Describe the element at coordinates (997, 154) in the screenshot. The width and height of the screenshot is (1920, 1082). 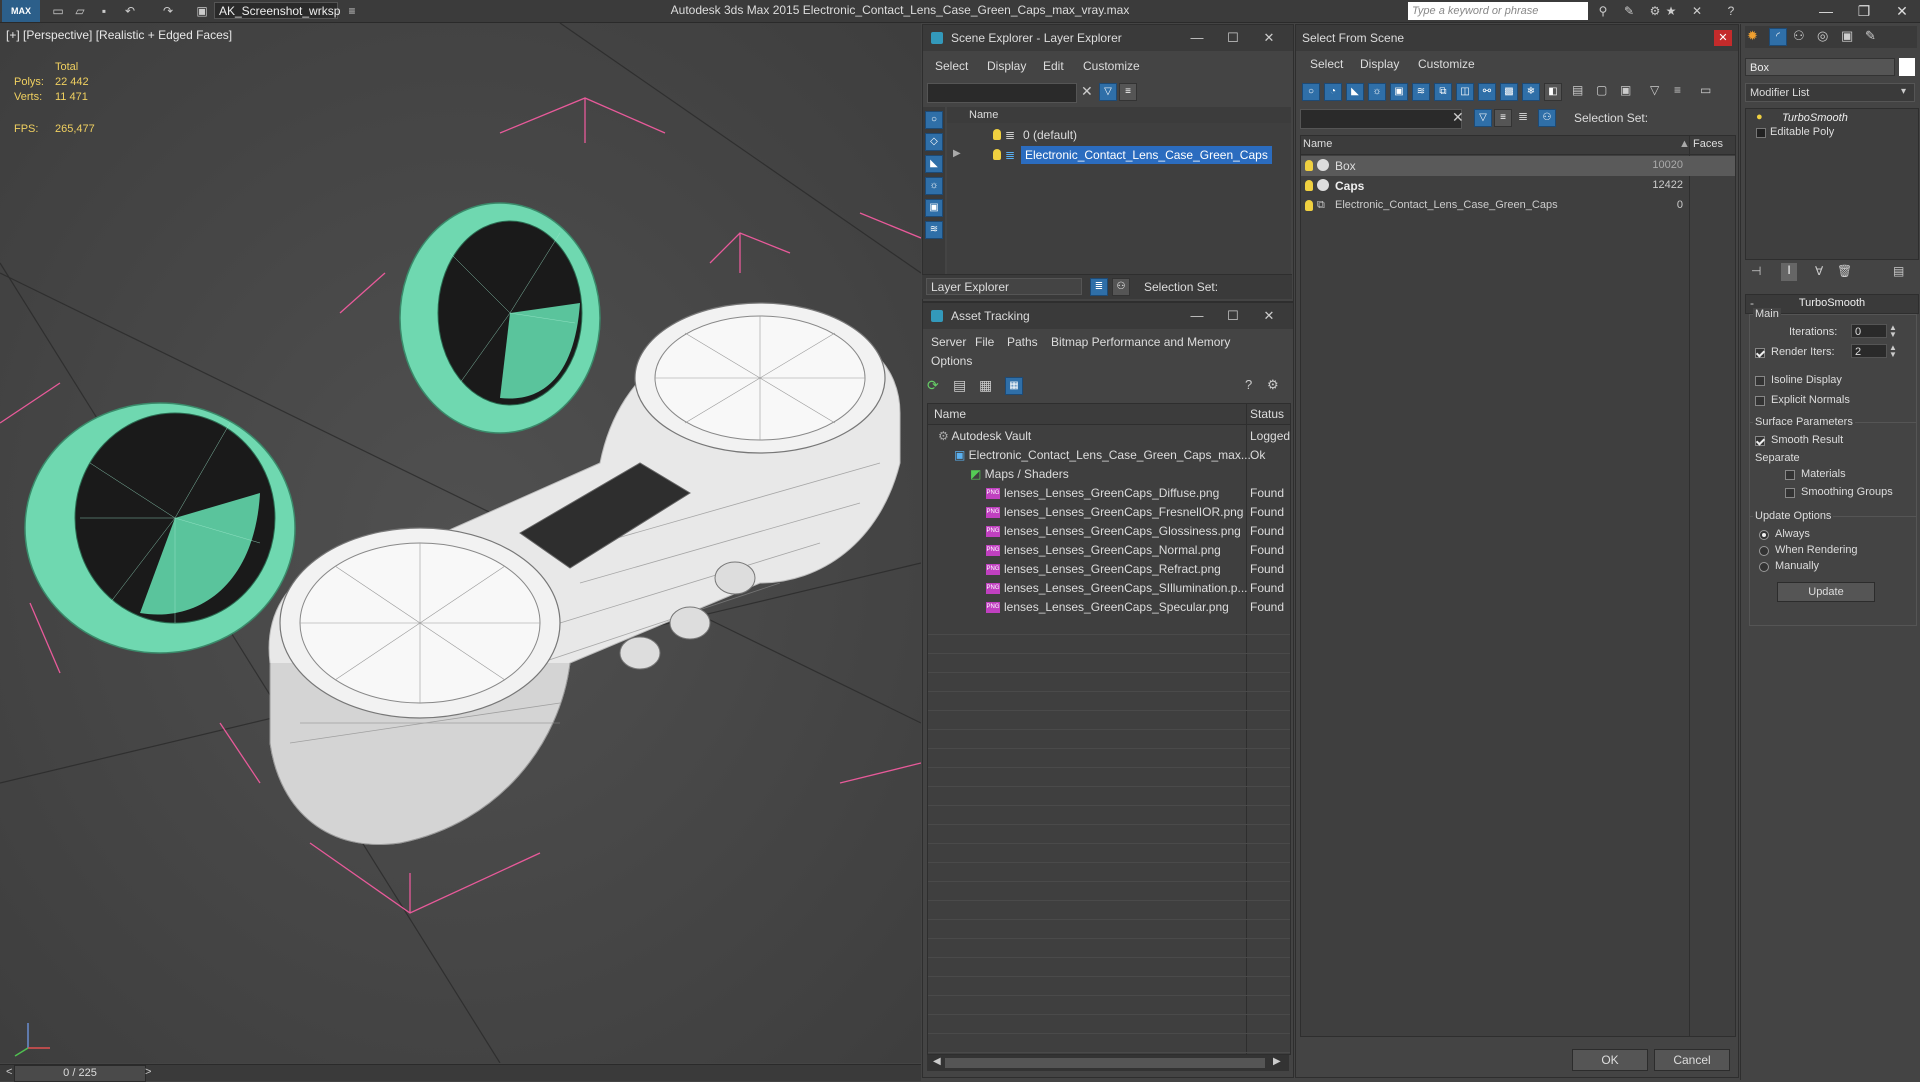
I see `light-bulb-icon` at that location.